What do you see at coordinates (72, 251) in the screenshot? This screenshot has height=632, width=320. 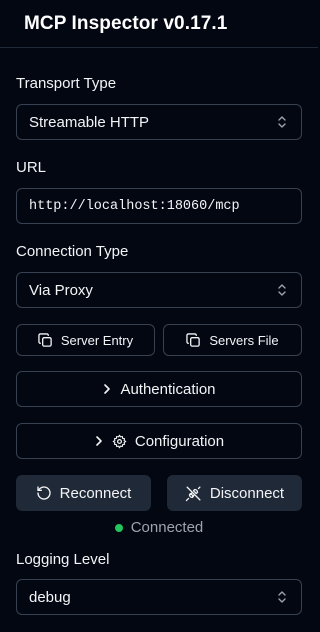 I see `connection-type-label: Connection Type` at bounding box center [72, 251].